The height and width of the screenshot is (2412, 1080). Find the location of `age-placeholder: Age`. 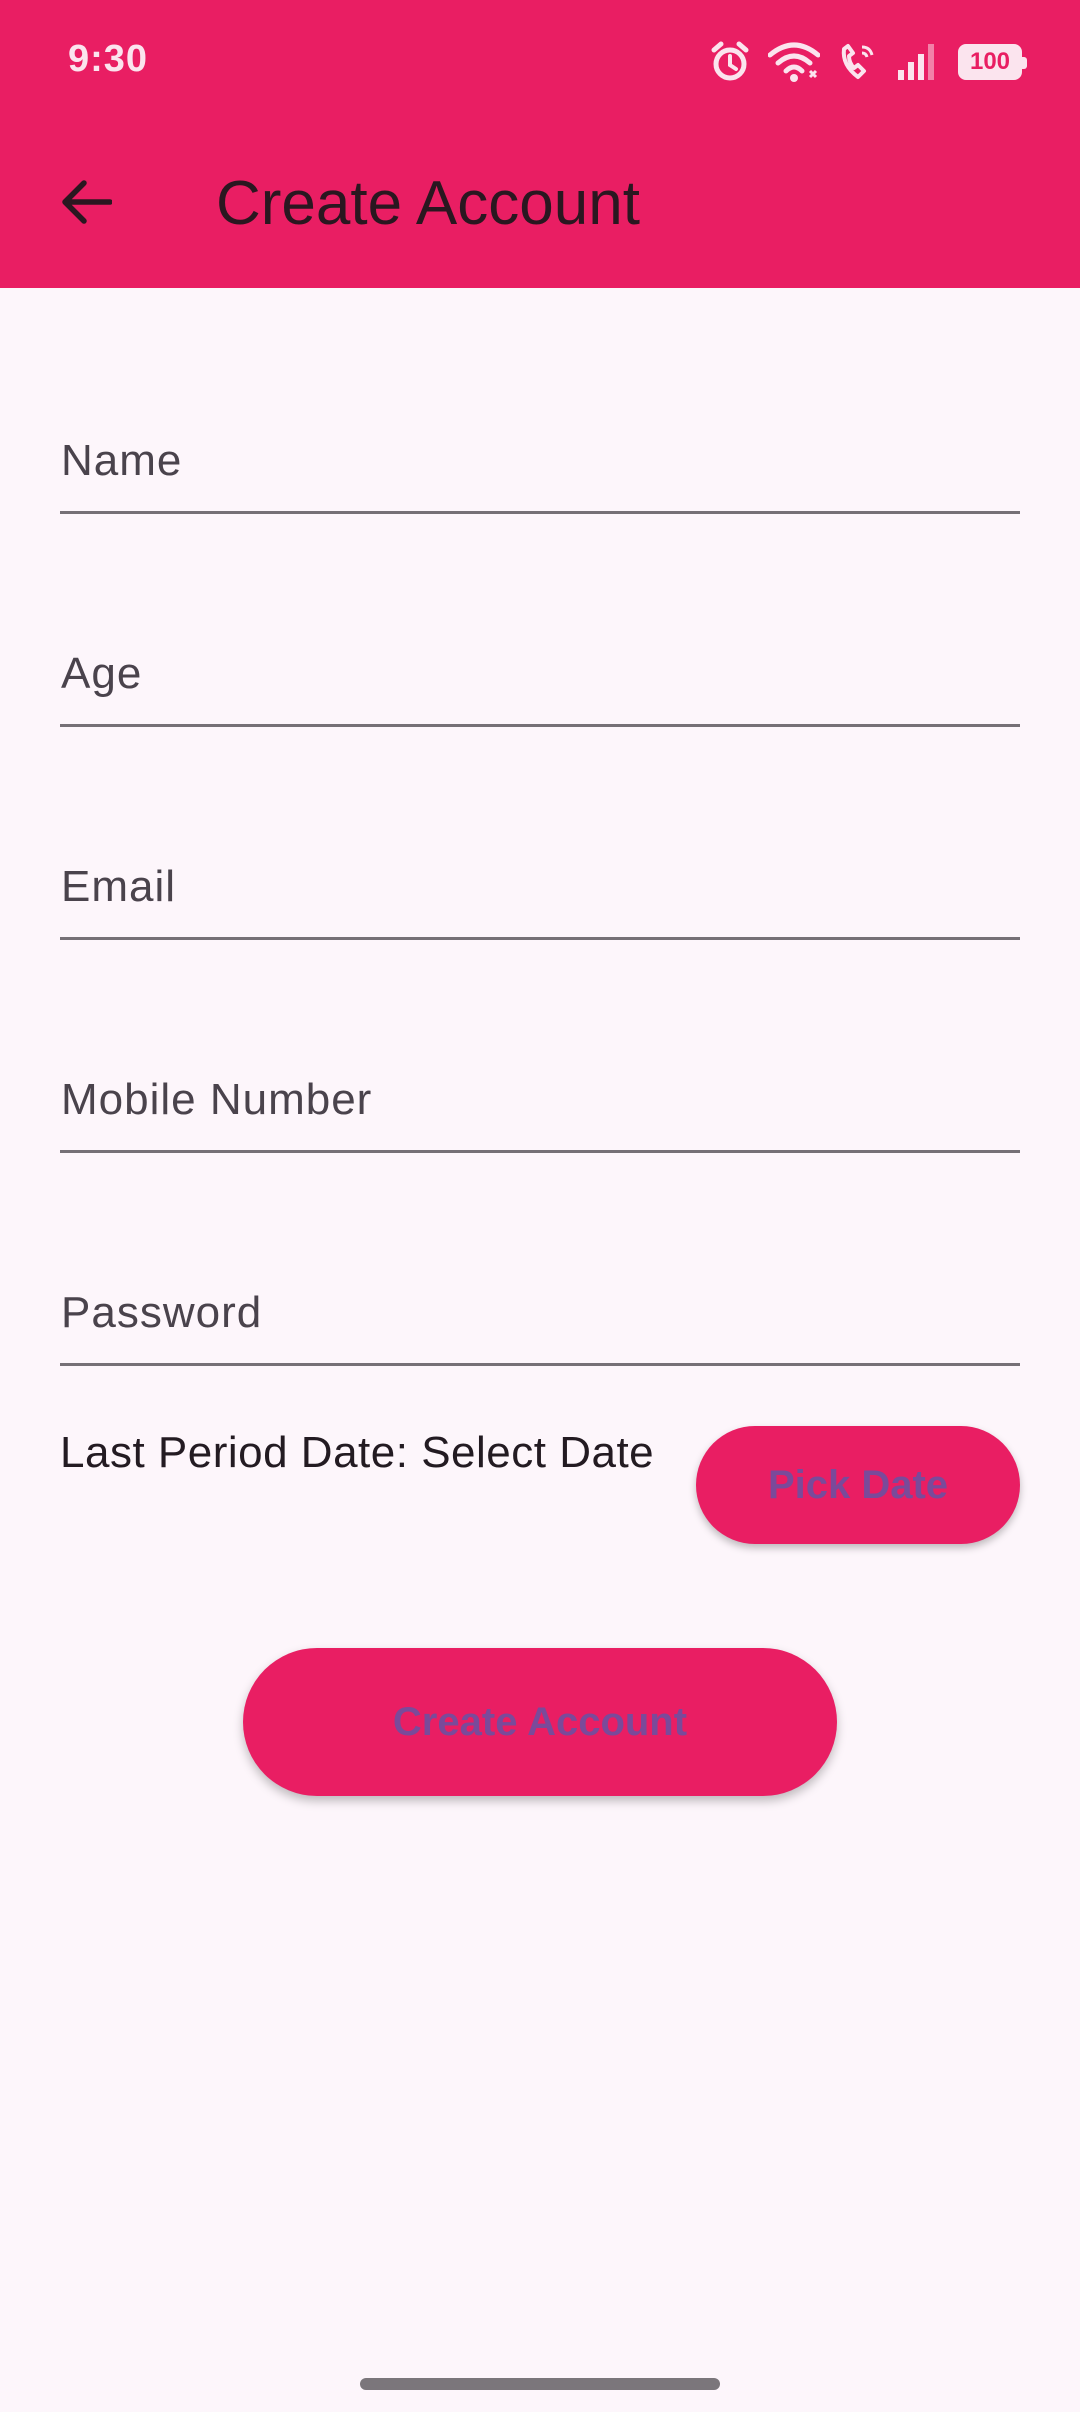

age-placeholder: Age is located at coordinates (102, 673).